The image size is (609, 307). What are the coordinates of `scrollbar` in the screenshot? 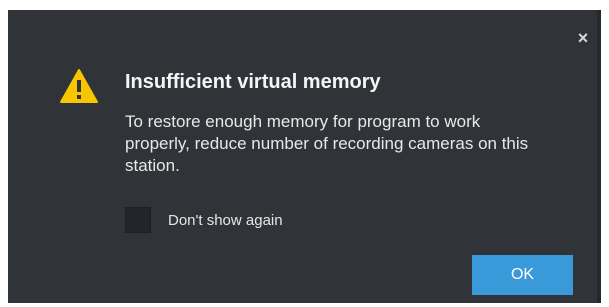 It's located at (599, 156).